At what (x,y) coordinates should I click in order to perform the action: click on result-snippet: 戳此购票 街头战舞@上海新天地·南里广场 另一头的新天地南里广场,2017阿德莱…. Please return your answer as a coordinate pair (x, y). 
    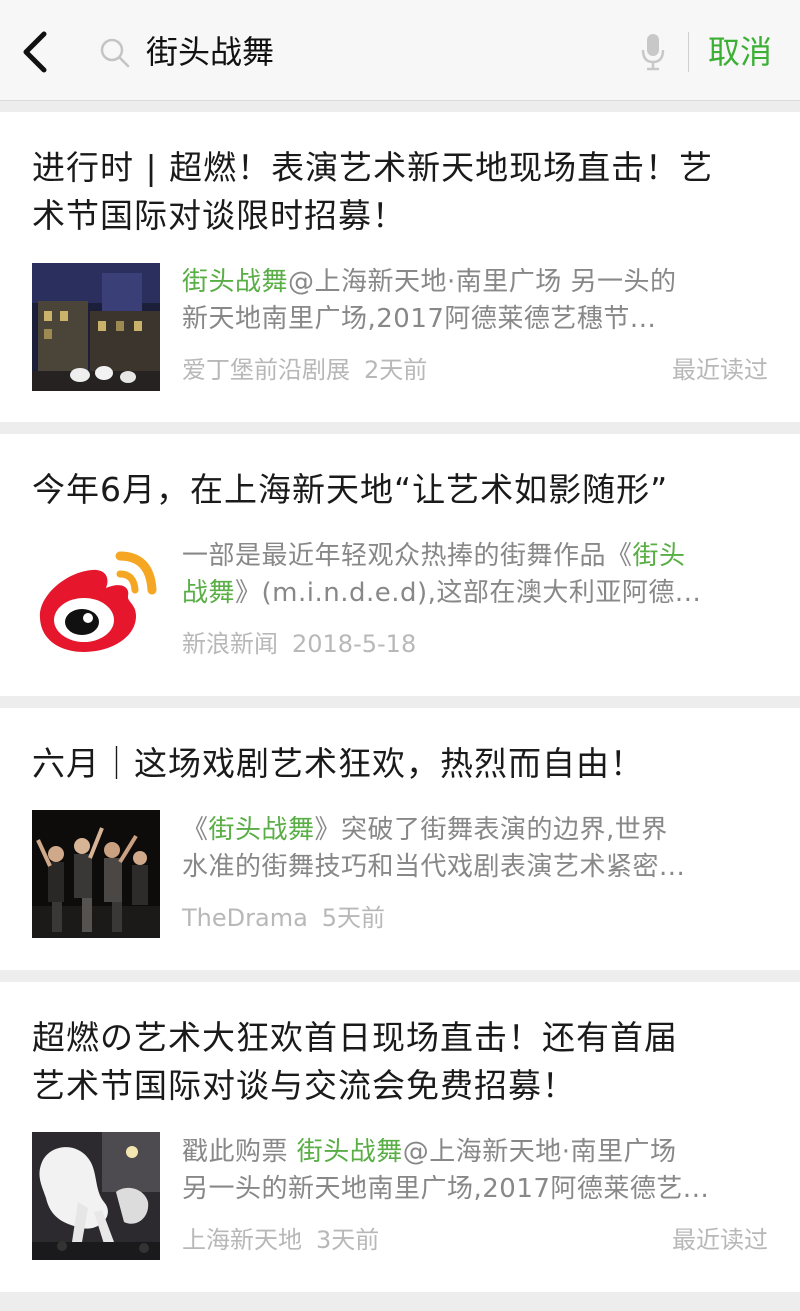
    Looking at the image, I should click on (446, 1170).